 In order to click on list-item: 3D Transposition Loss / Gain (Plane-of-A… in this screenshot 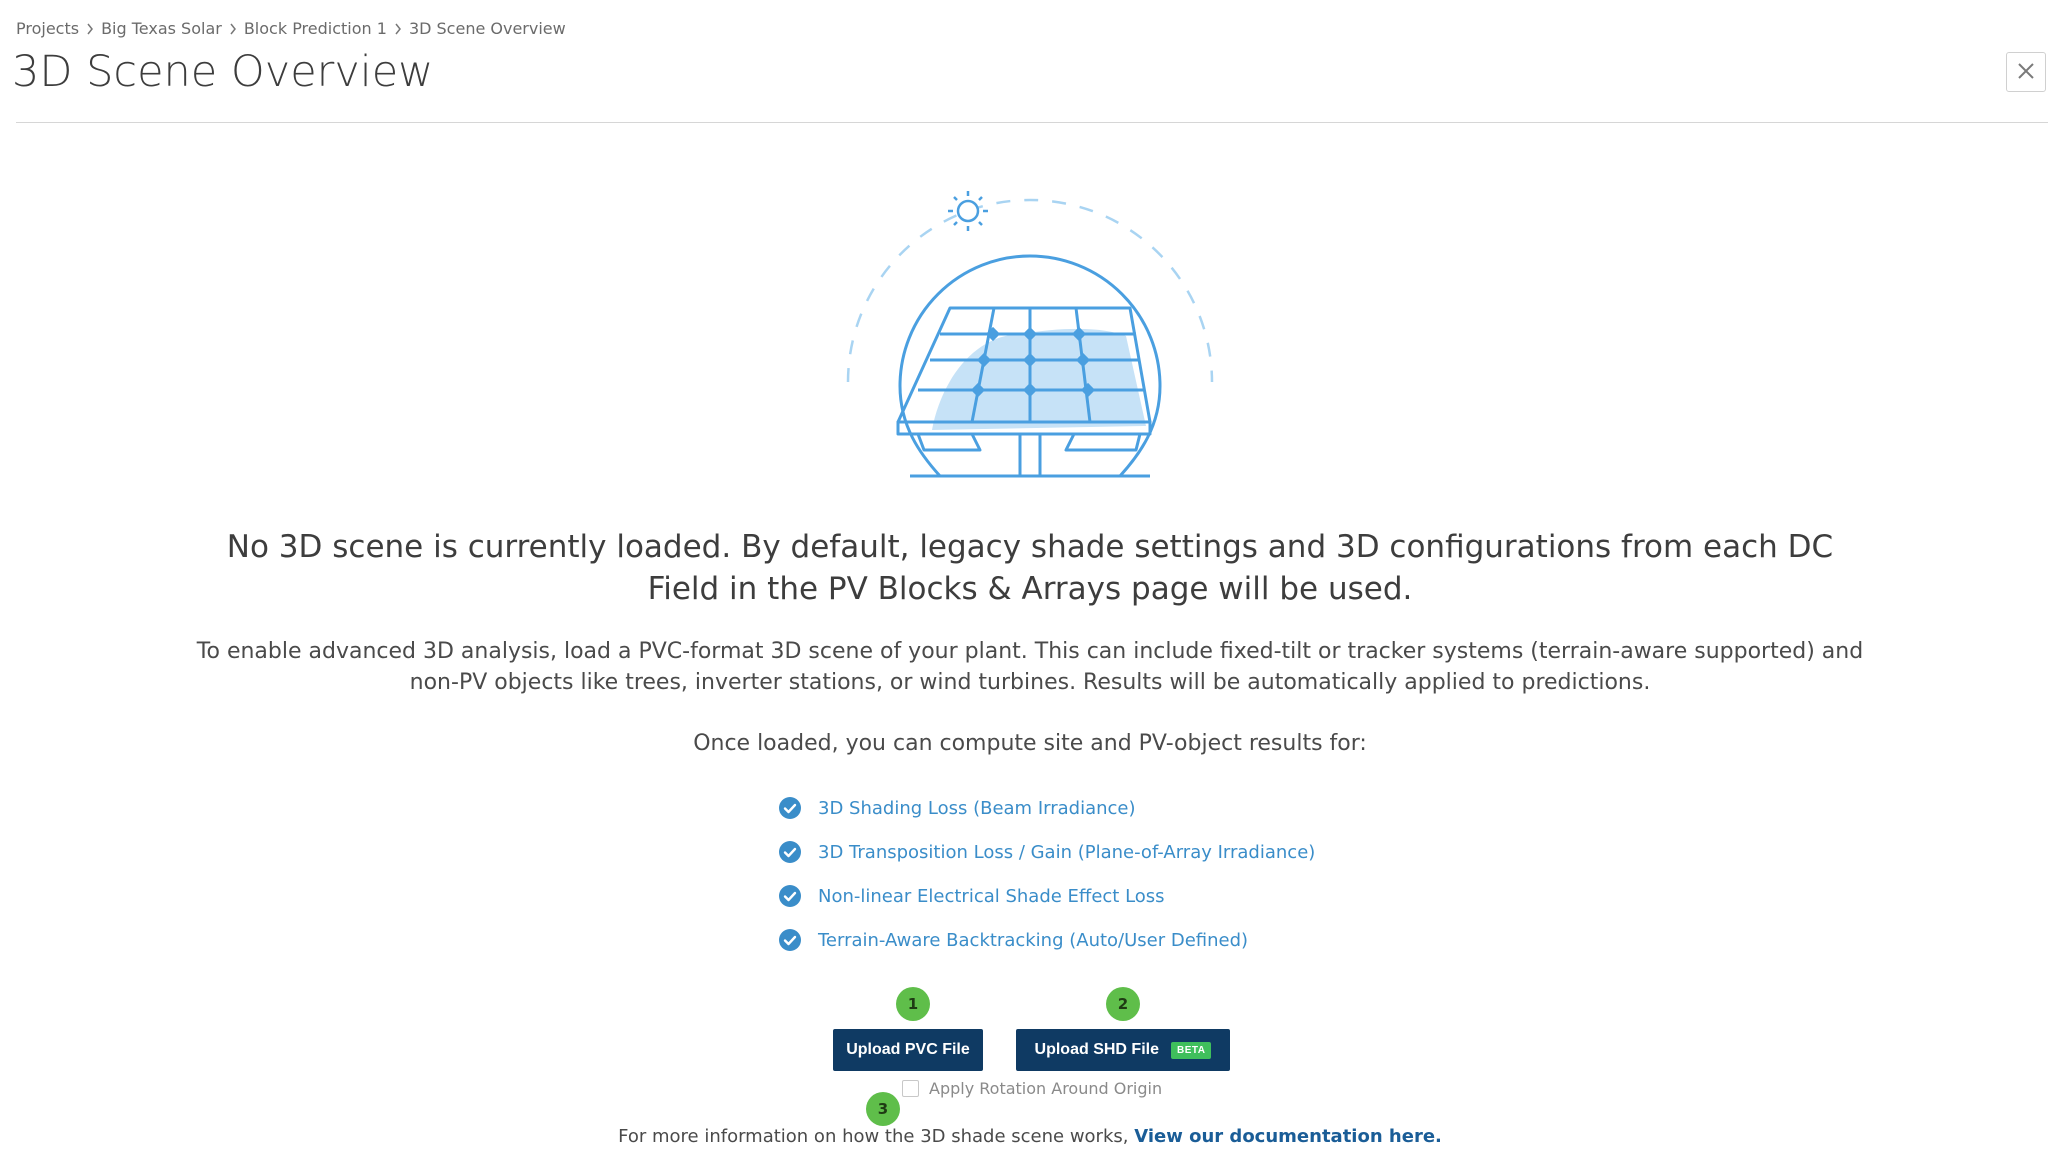, I will do `click(1046, 852)`.